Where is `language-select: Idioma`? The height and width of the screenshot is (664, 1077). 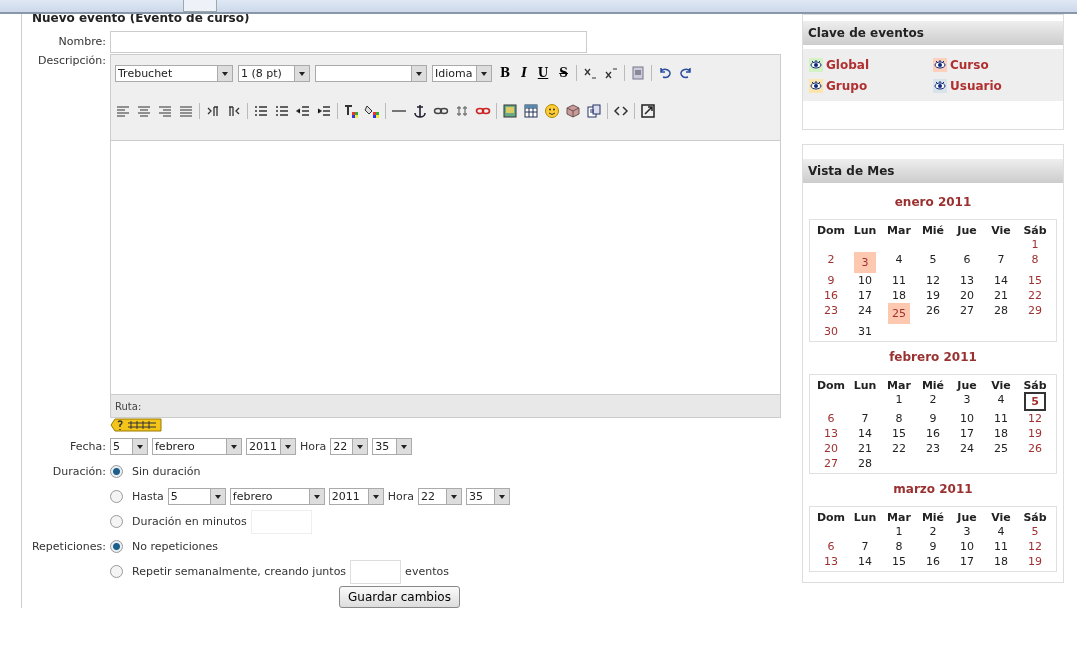 language-select: Idioma is located at coordinates (462, 73).